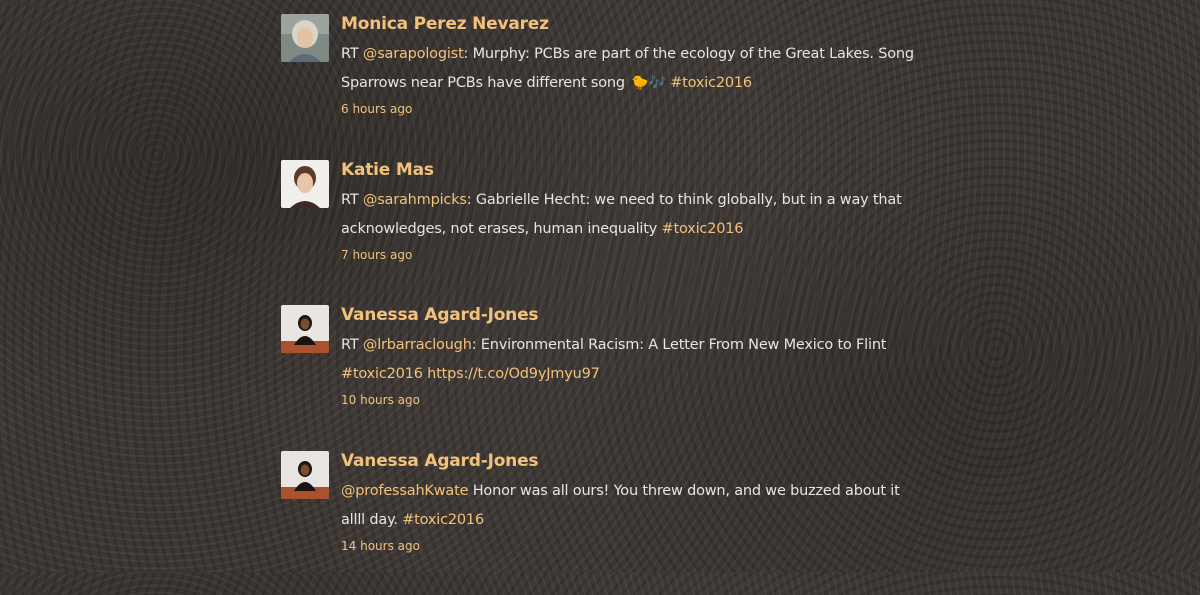 This screenshot has width=1200, height=595. Describe the element at coordinates (413, 54) in the screenshot. I see `mention-link: @sarapologist` at that location.